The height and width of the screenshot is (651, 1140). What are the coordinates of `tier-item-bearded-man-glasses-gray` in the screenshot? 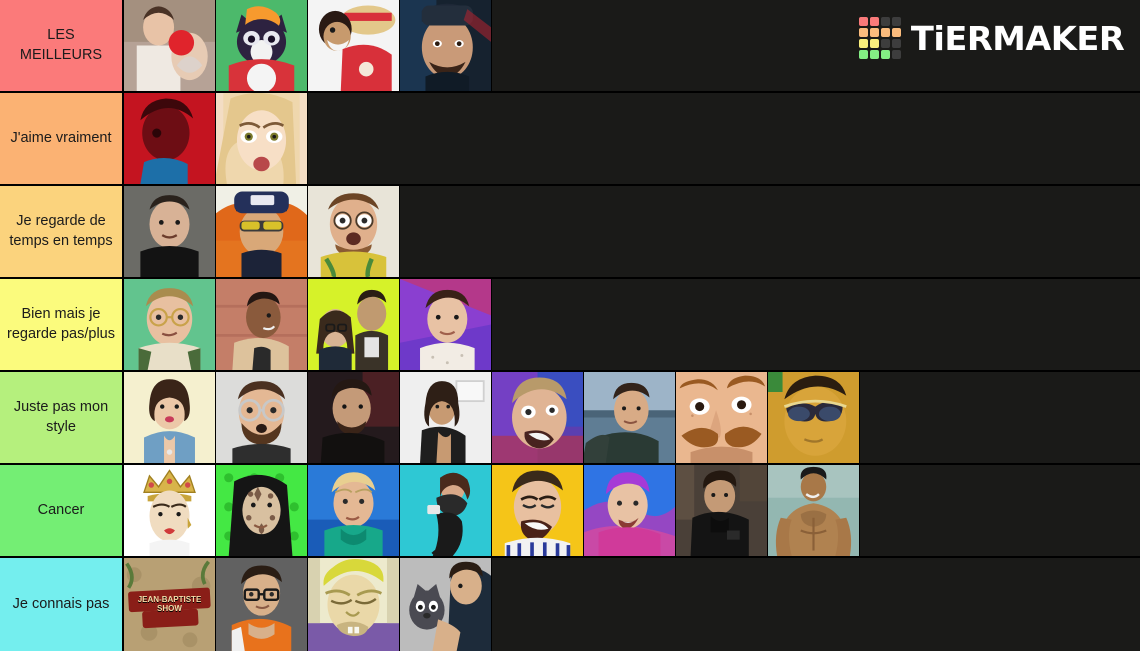 It's located at (262, 417).